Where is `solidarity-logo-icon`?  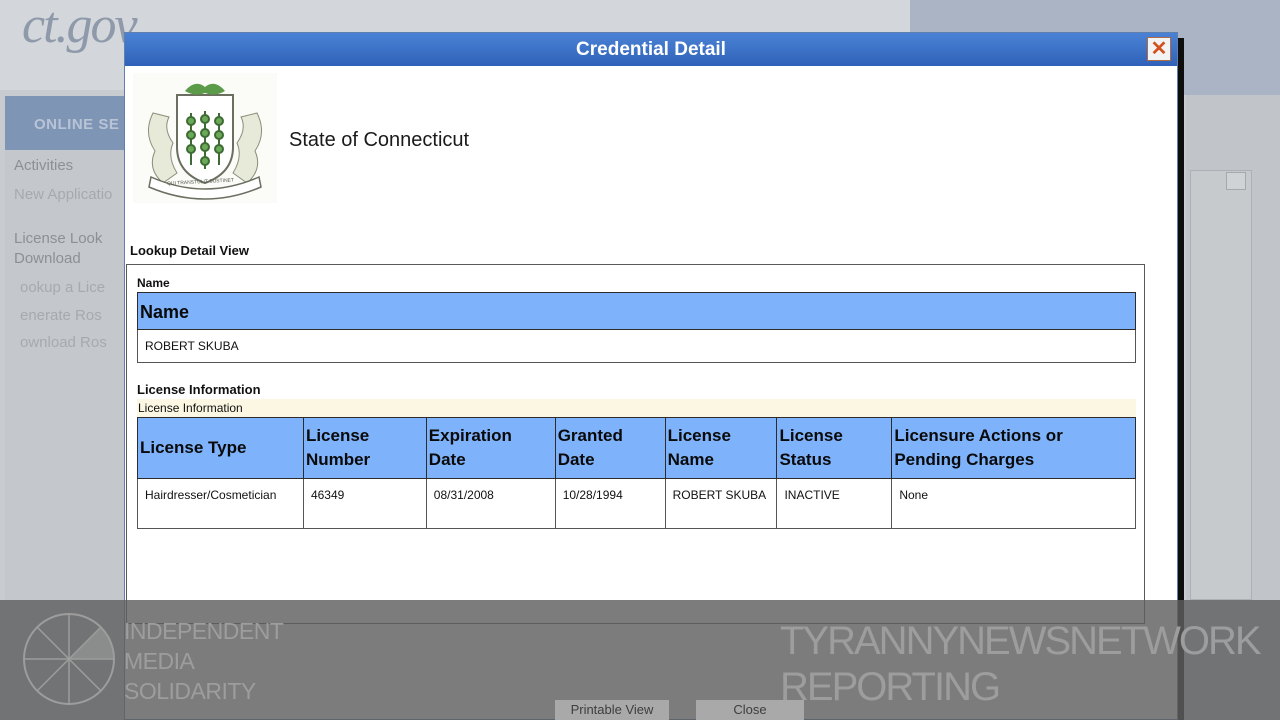 solidarity-logo-icon is located at coordinates (69, 659).